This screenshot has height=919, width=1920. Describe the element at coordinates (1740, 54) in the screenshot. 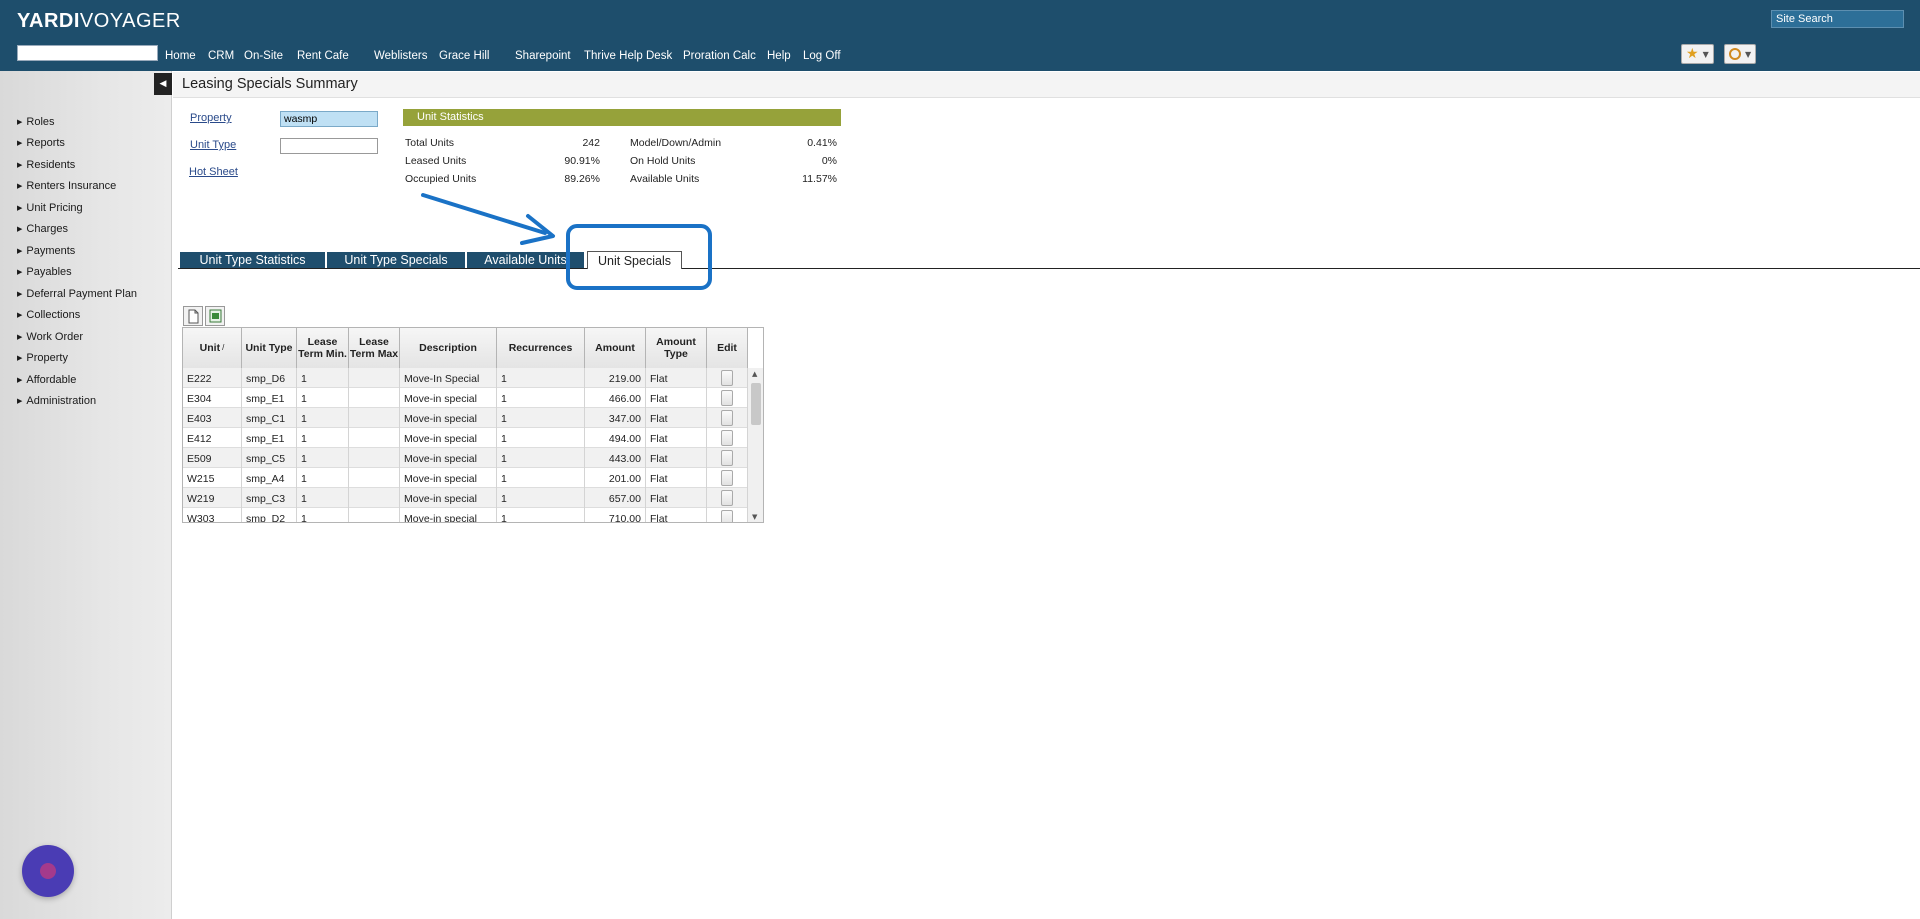

I see `history-button: ▼` at that location.